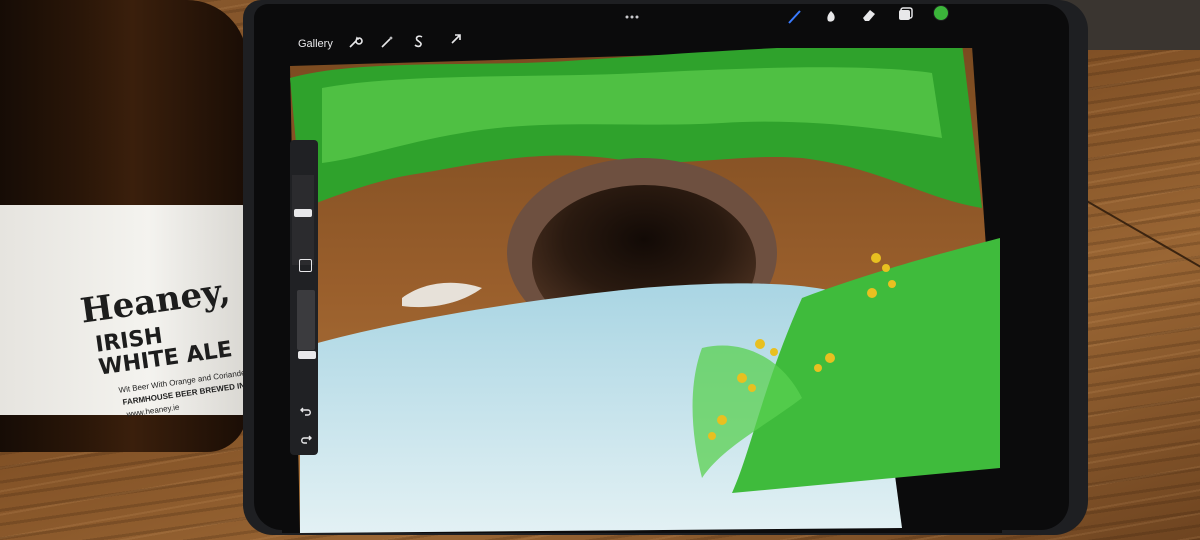  I want to click on transform-arrow-icon, so click(456, 39).